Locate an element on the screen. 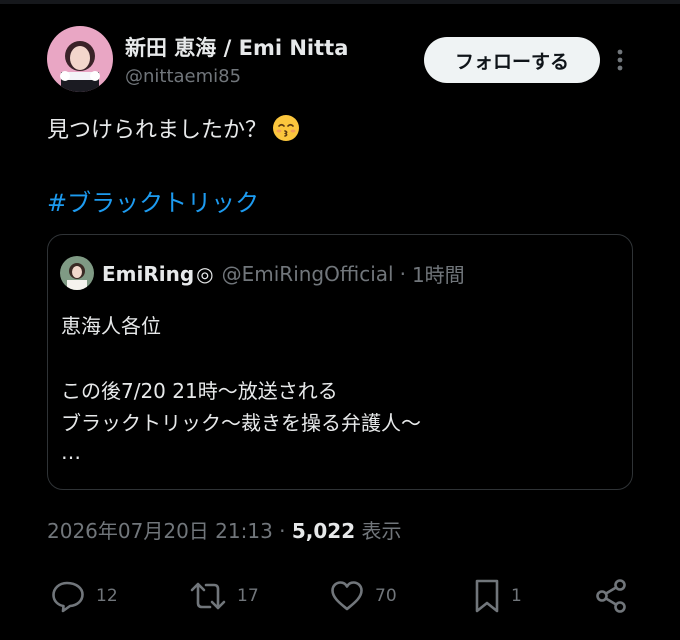 This screenshot has width=680, height=640. author-avatar is located at coordinates (80, 59).